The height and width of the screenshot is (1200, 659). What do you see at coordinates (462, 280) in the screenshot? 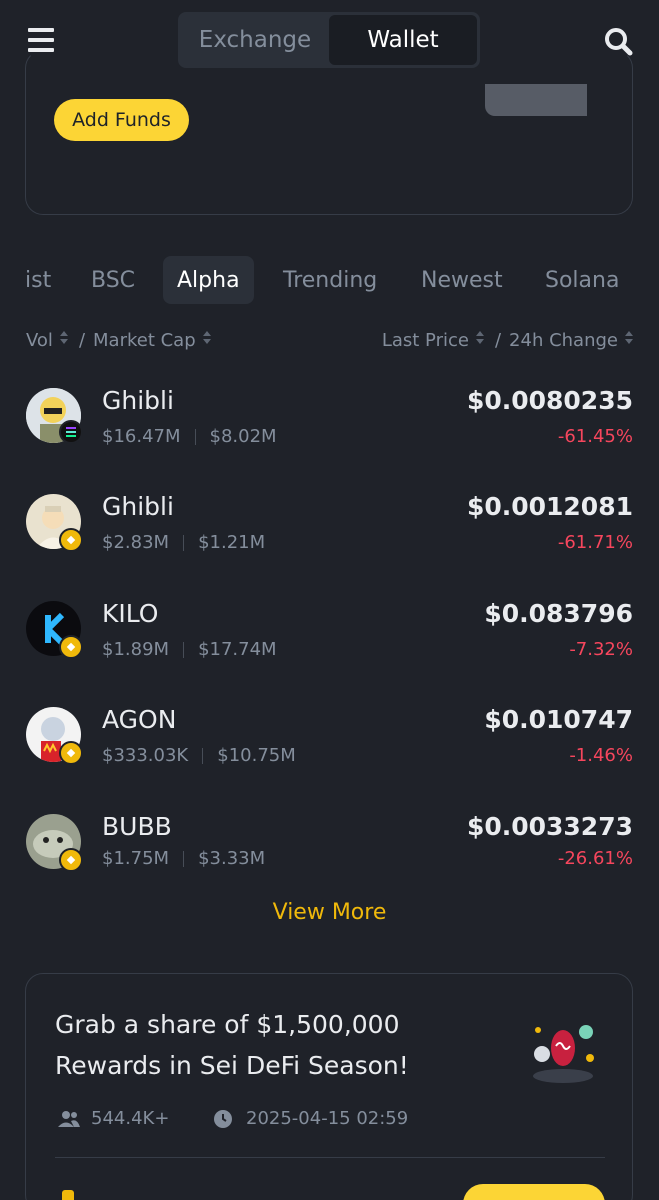
I see `tab-newest: Newest` at bounding box center [462, 280].